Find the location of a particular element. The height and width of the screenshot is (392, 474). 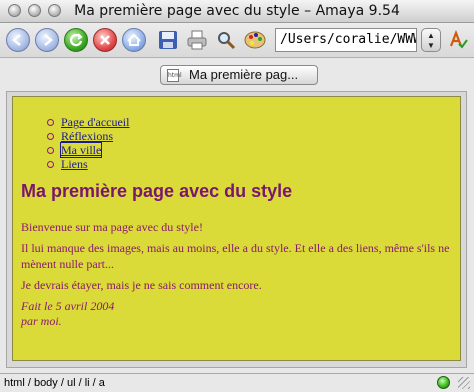

list-item: Réflexions is located at coordinates (88, 136).